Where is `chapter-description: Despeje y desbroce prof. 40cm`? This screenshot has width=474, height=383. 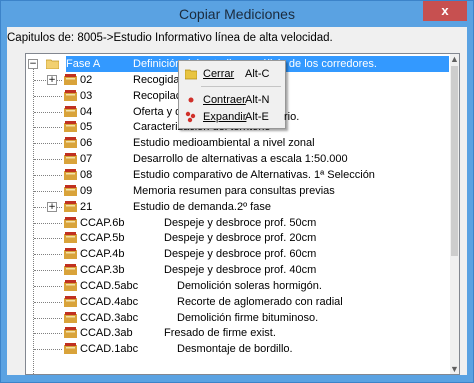
chapter-description: Despeje y desbroce prof. 40cm is located at coordinates (240, 270).